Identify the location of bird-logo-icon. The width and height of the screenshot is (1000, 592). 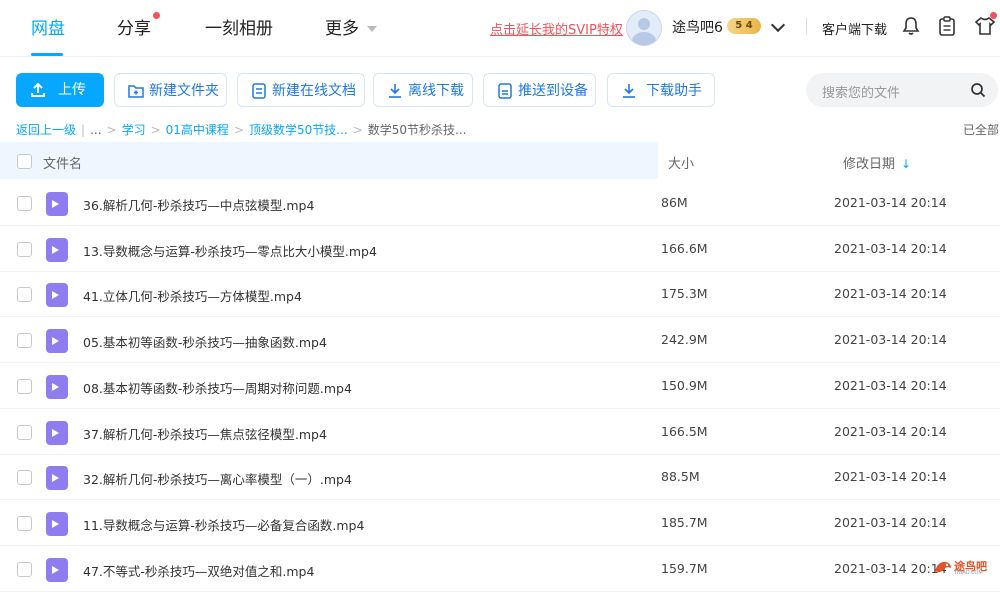
(943, 567).